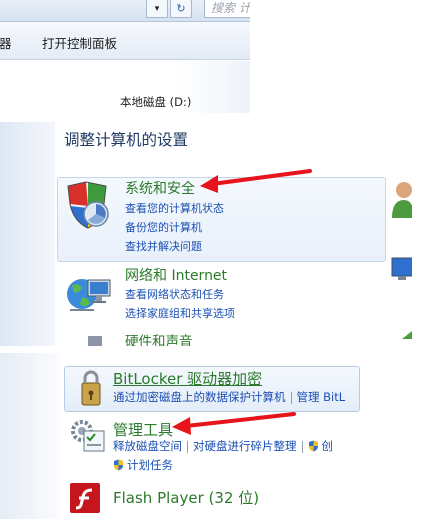 This screenshot has width=440, height=519. What do you see at coordinates (143, 429) in the screenshot?
I see `admin-tools-title: 管理工具` at bounding box center [143, 429].